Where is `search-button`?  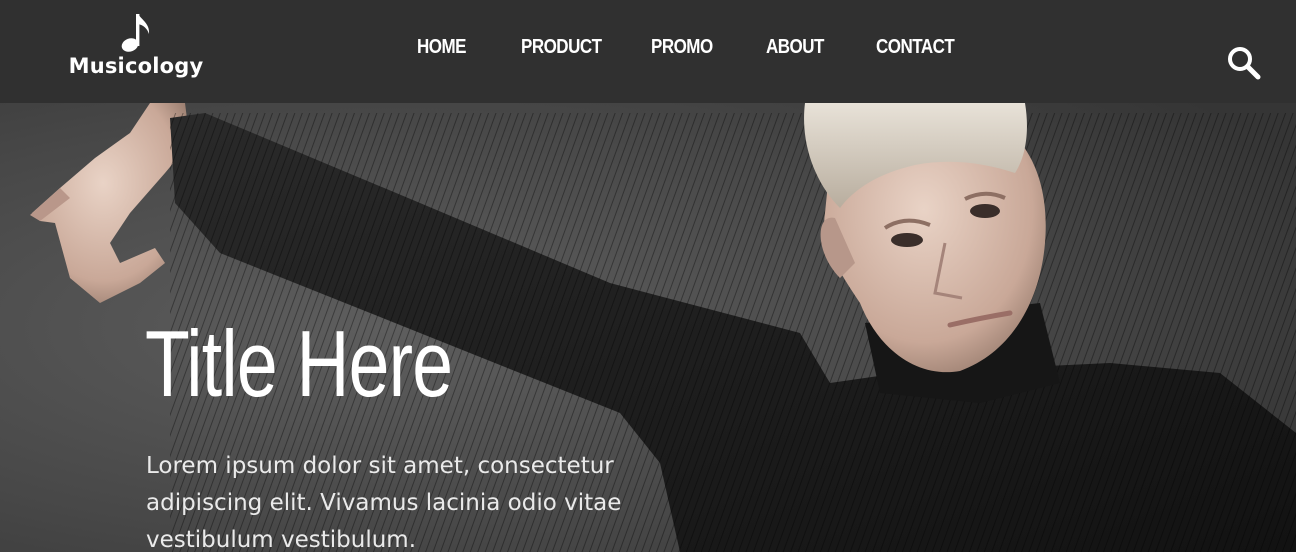 search-button is located at coordinates (1244, 63).